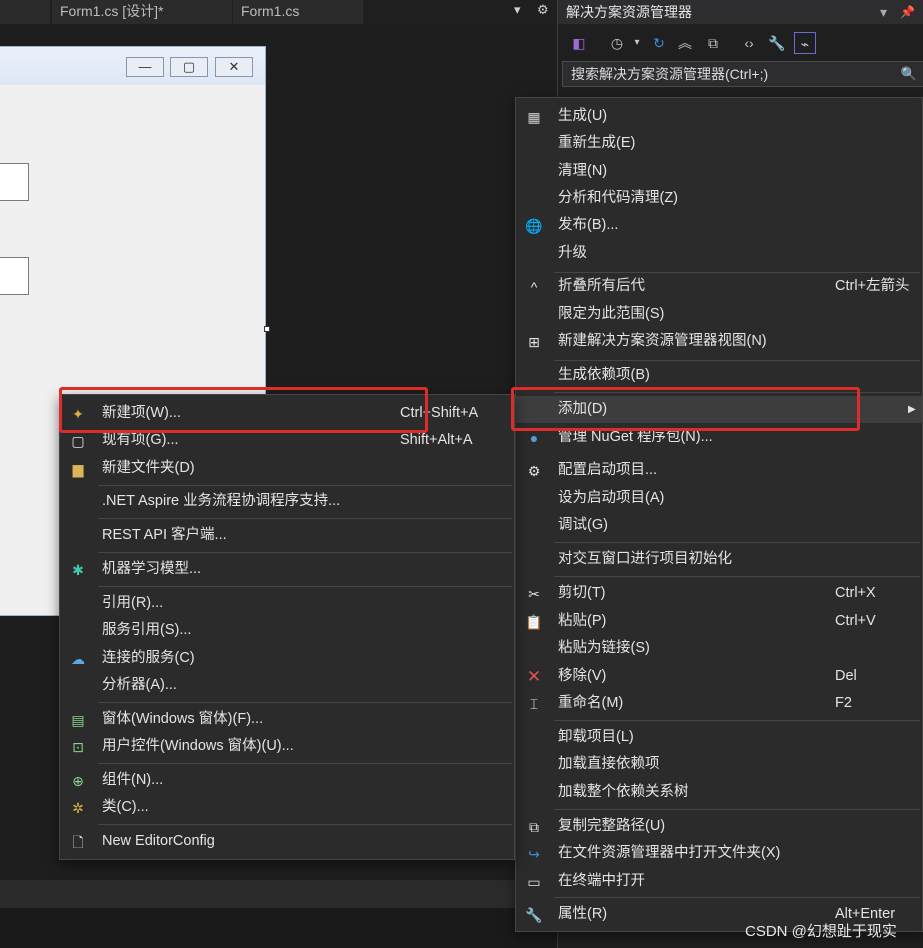 The width and height of the screenshot is (923, 948). I want to click on connected-service-icon: ☁, so click(78, 659).